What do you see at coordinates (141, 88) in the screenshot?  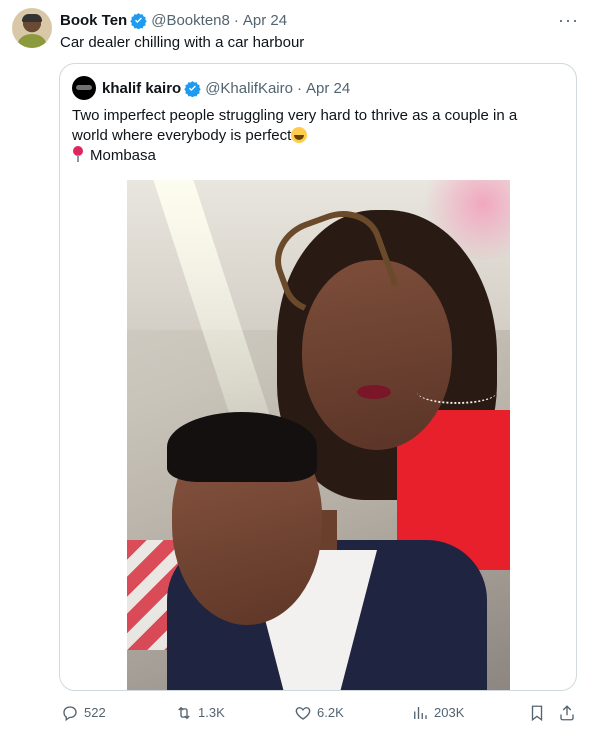 I see `quote-author-name: khalif kairo` at bounding box center [141, 88].